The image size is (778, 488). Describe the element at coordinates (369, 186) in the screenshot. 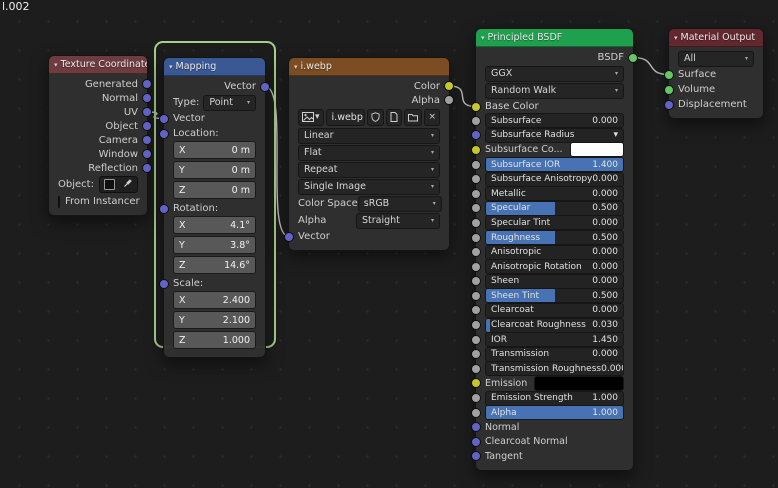

I see `source-dropdown: Single Image ▾` at that location.